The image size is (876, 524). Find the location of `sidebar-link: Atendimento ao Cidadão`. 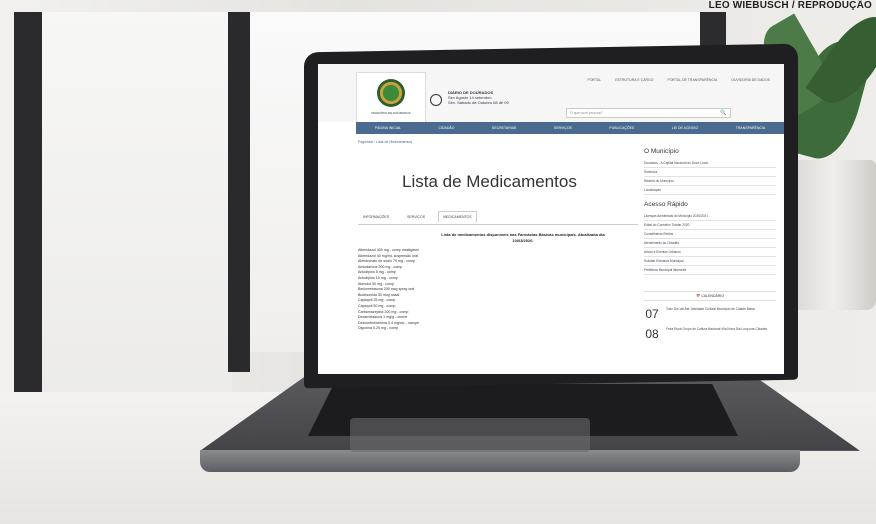

sidebar-link: Atendimento ao Cidadão is located at coordinates (710, 243).